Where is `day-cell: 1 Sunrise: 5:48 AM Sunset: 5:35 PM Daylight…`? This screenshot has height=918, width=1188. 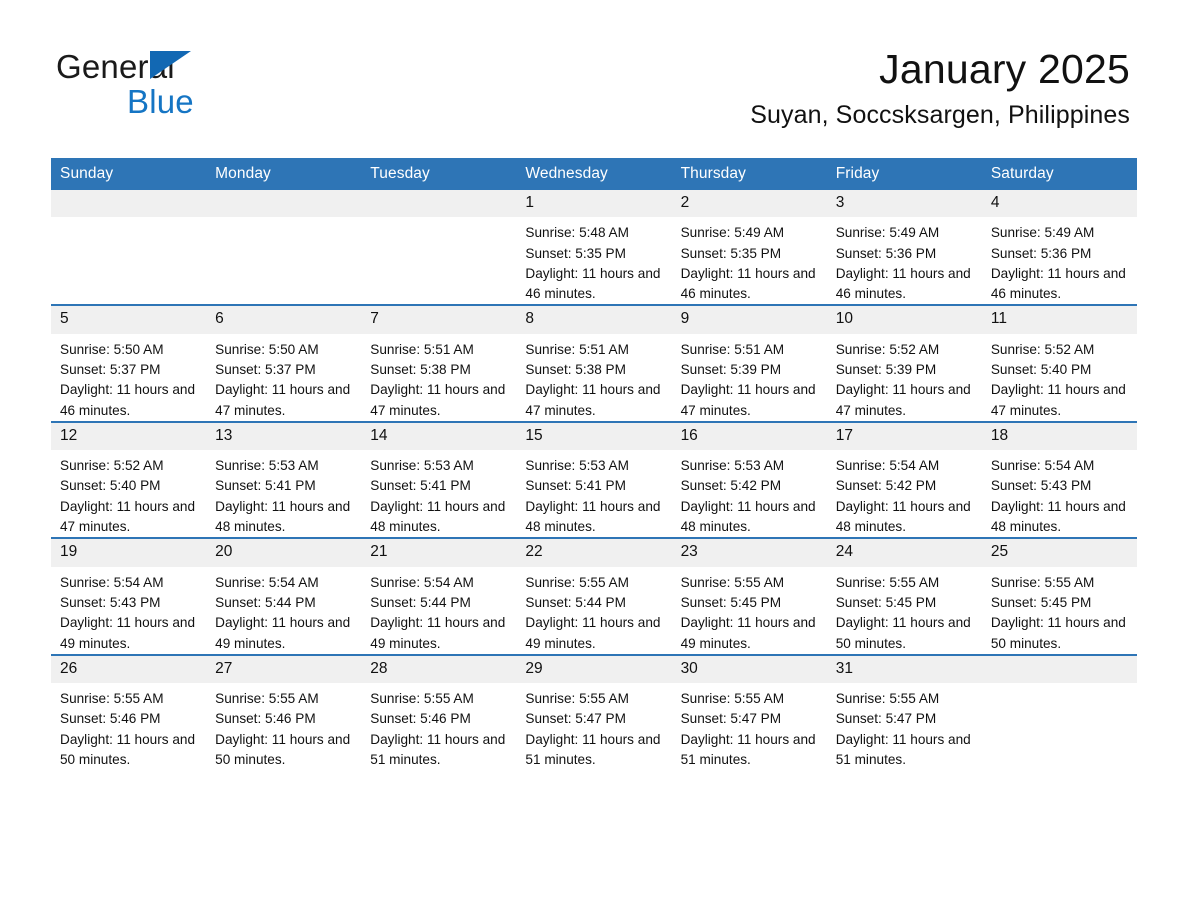 day-cell: 1 Sunrise: 5:48 AM Sunset: 5:35 PM Daylight… is located at coordinates (594, 248).